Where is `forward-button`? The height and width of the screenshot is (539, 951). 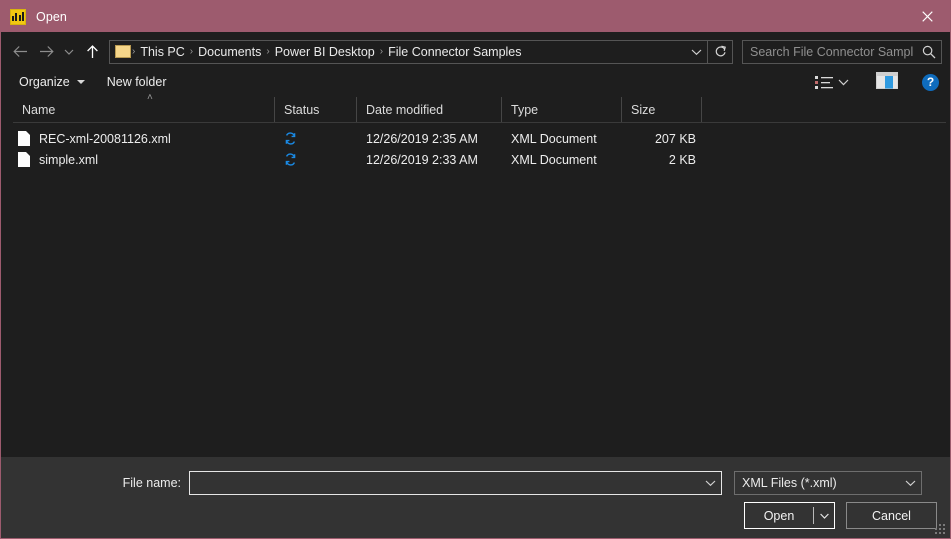 forward-button is located at coordinates (46, 52).